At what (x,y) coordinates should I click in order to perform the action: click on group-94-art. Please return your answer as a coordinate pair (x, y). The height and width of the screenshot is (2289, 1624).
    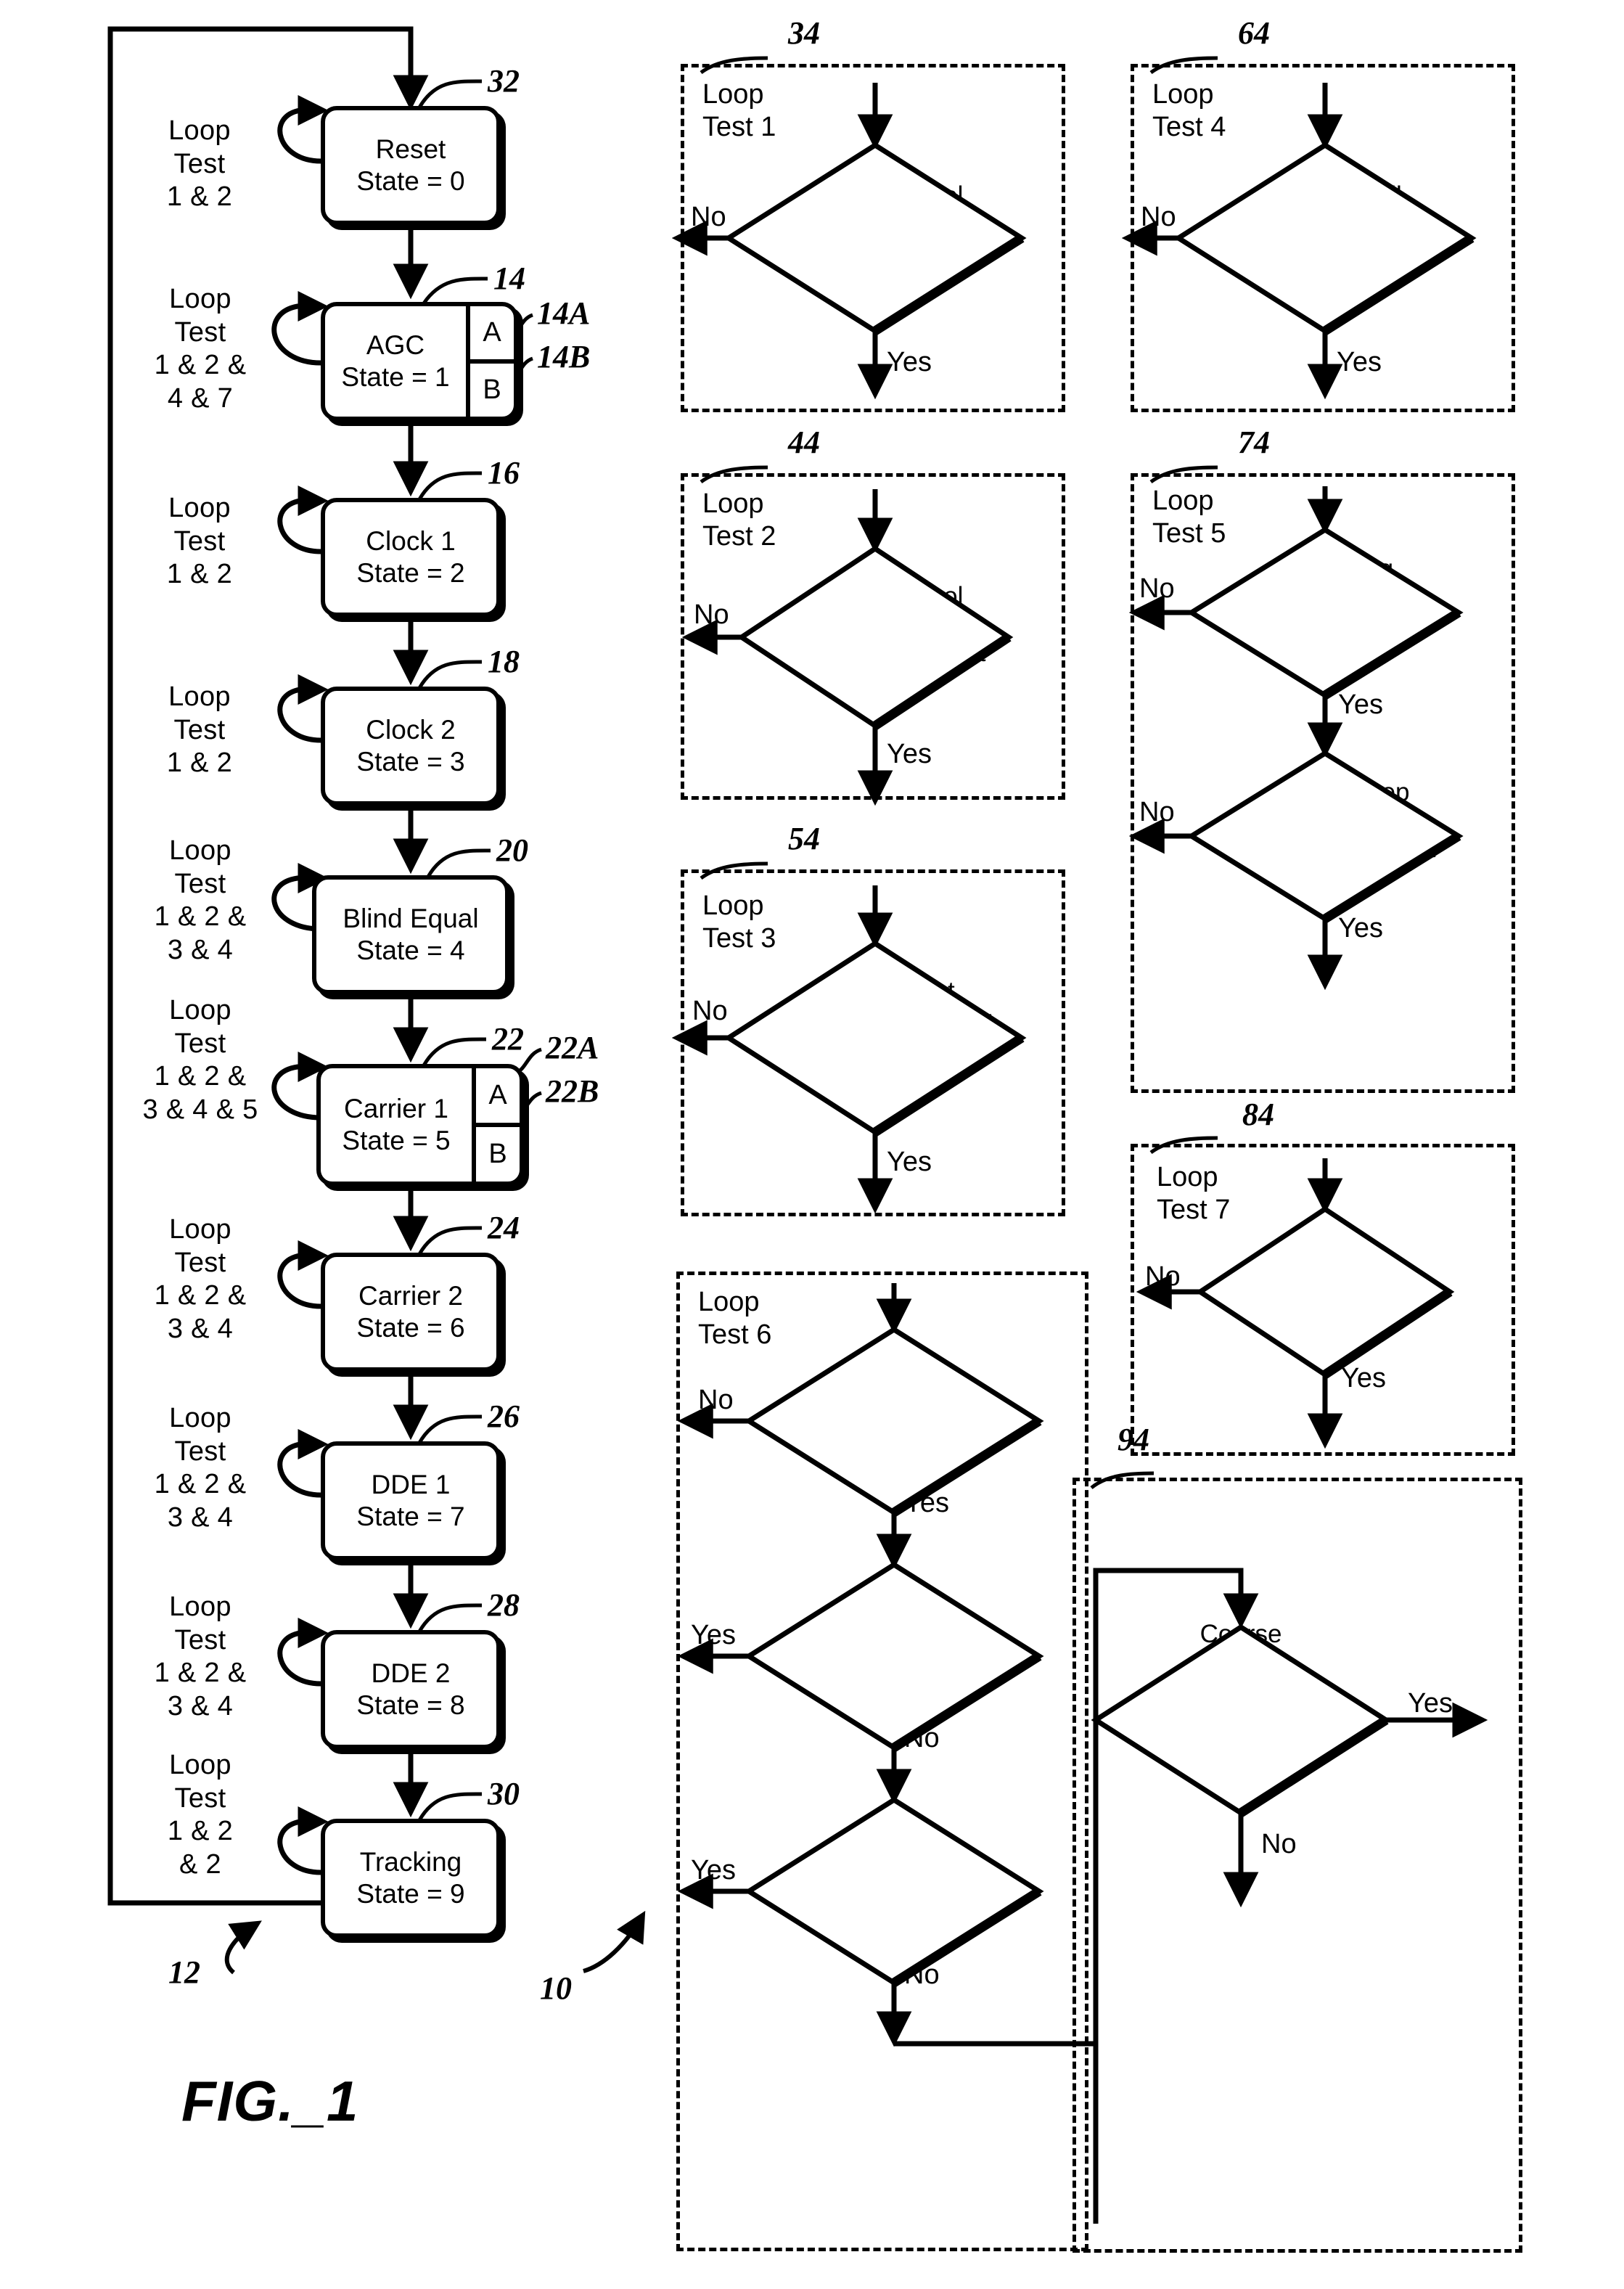
    Looking at the image, I should click on (1289, 1847).